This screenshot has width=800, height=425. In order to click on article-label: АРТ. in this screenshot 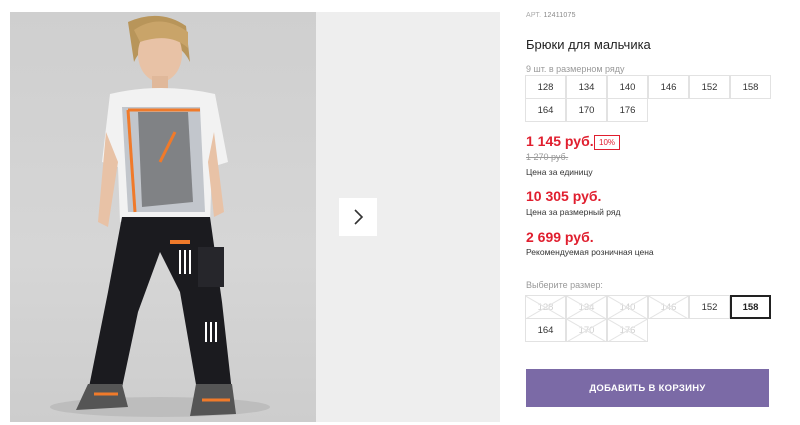, I will do `click(534, 15)`.